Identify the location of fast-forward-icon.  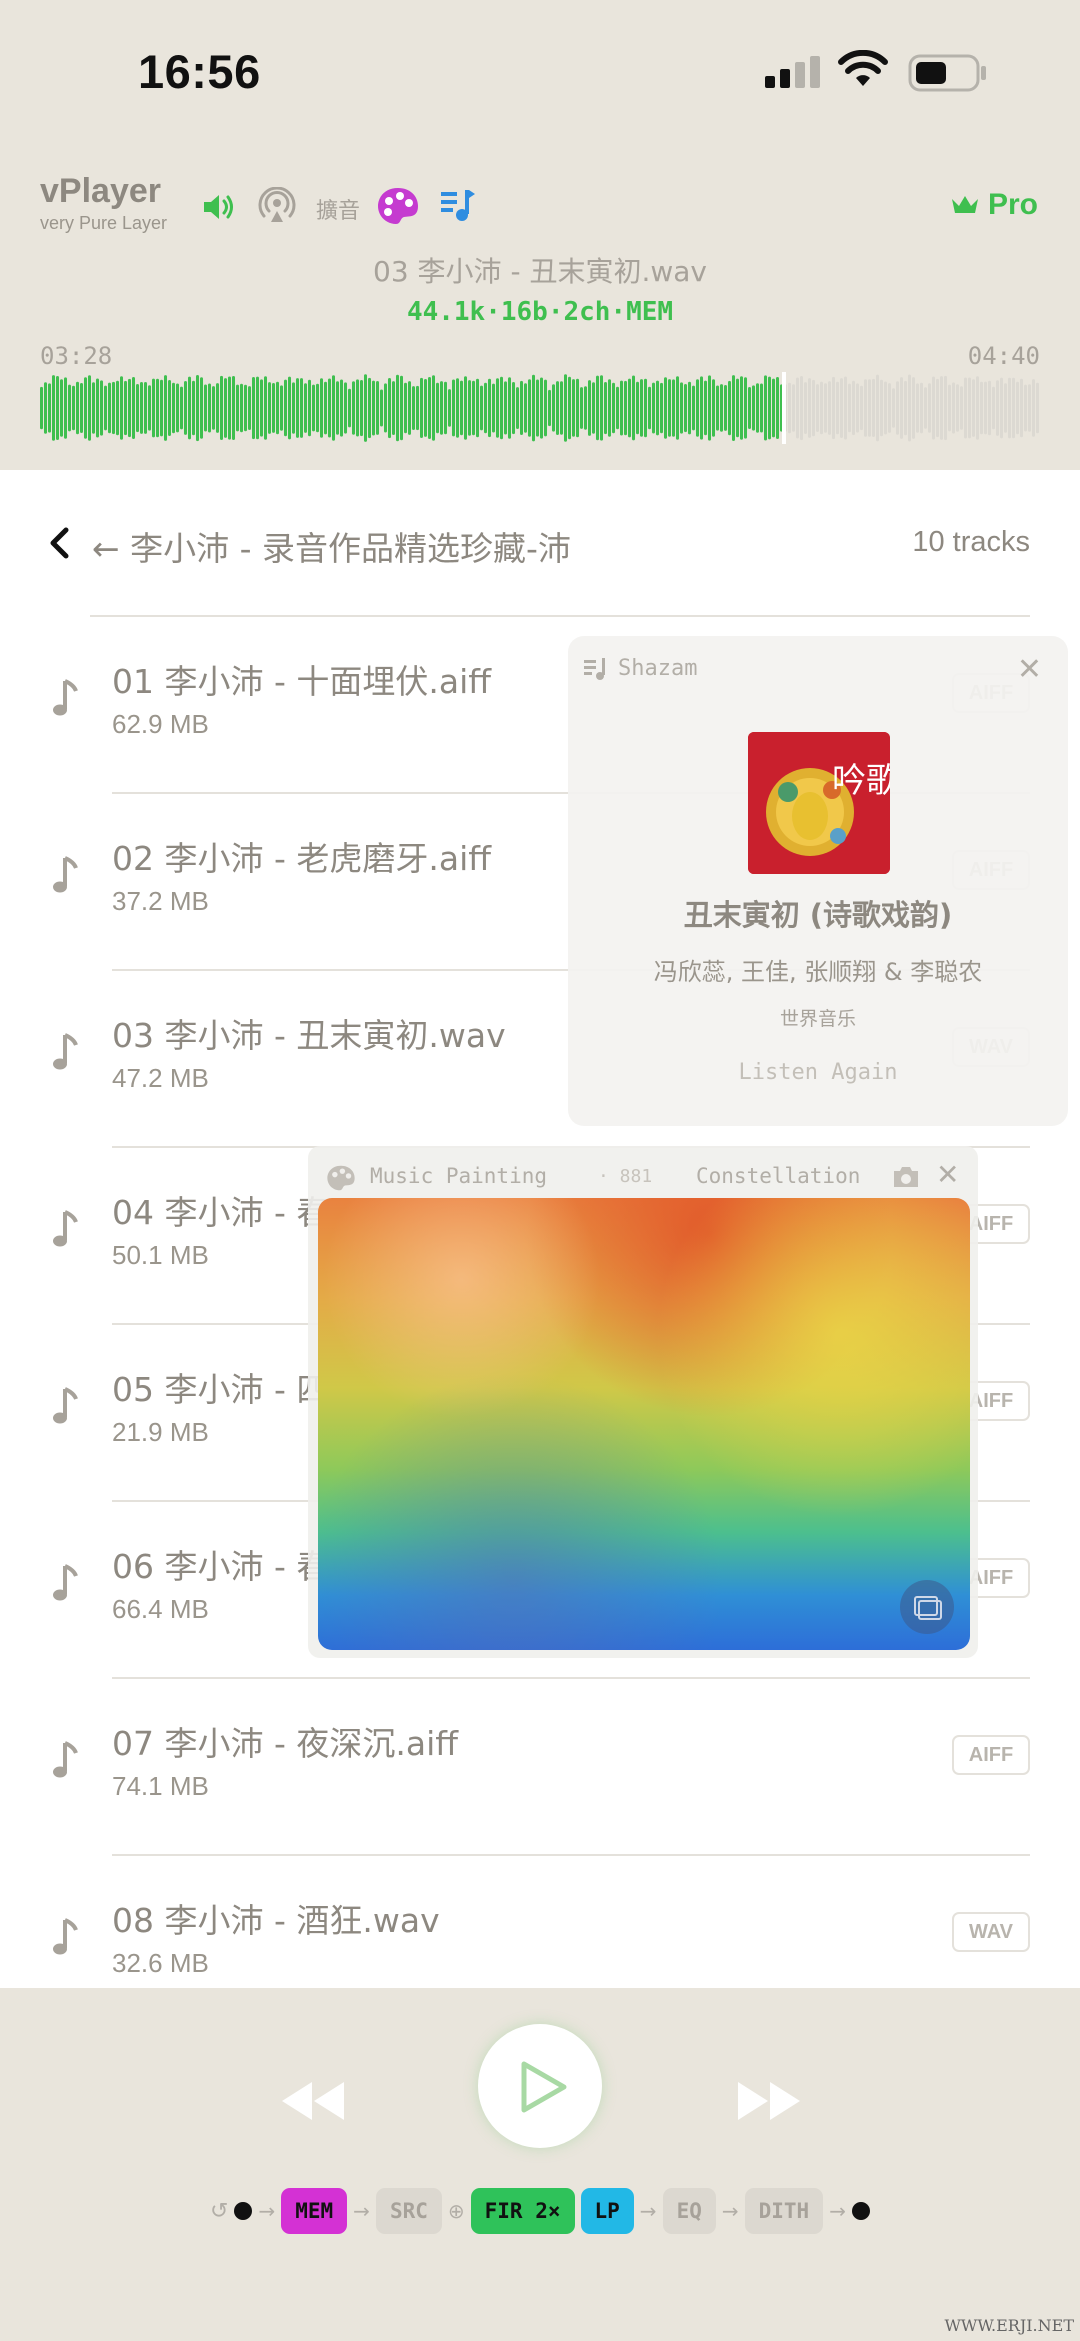
(769, 2101).